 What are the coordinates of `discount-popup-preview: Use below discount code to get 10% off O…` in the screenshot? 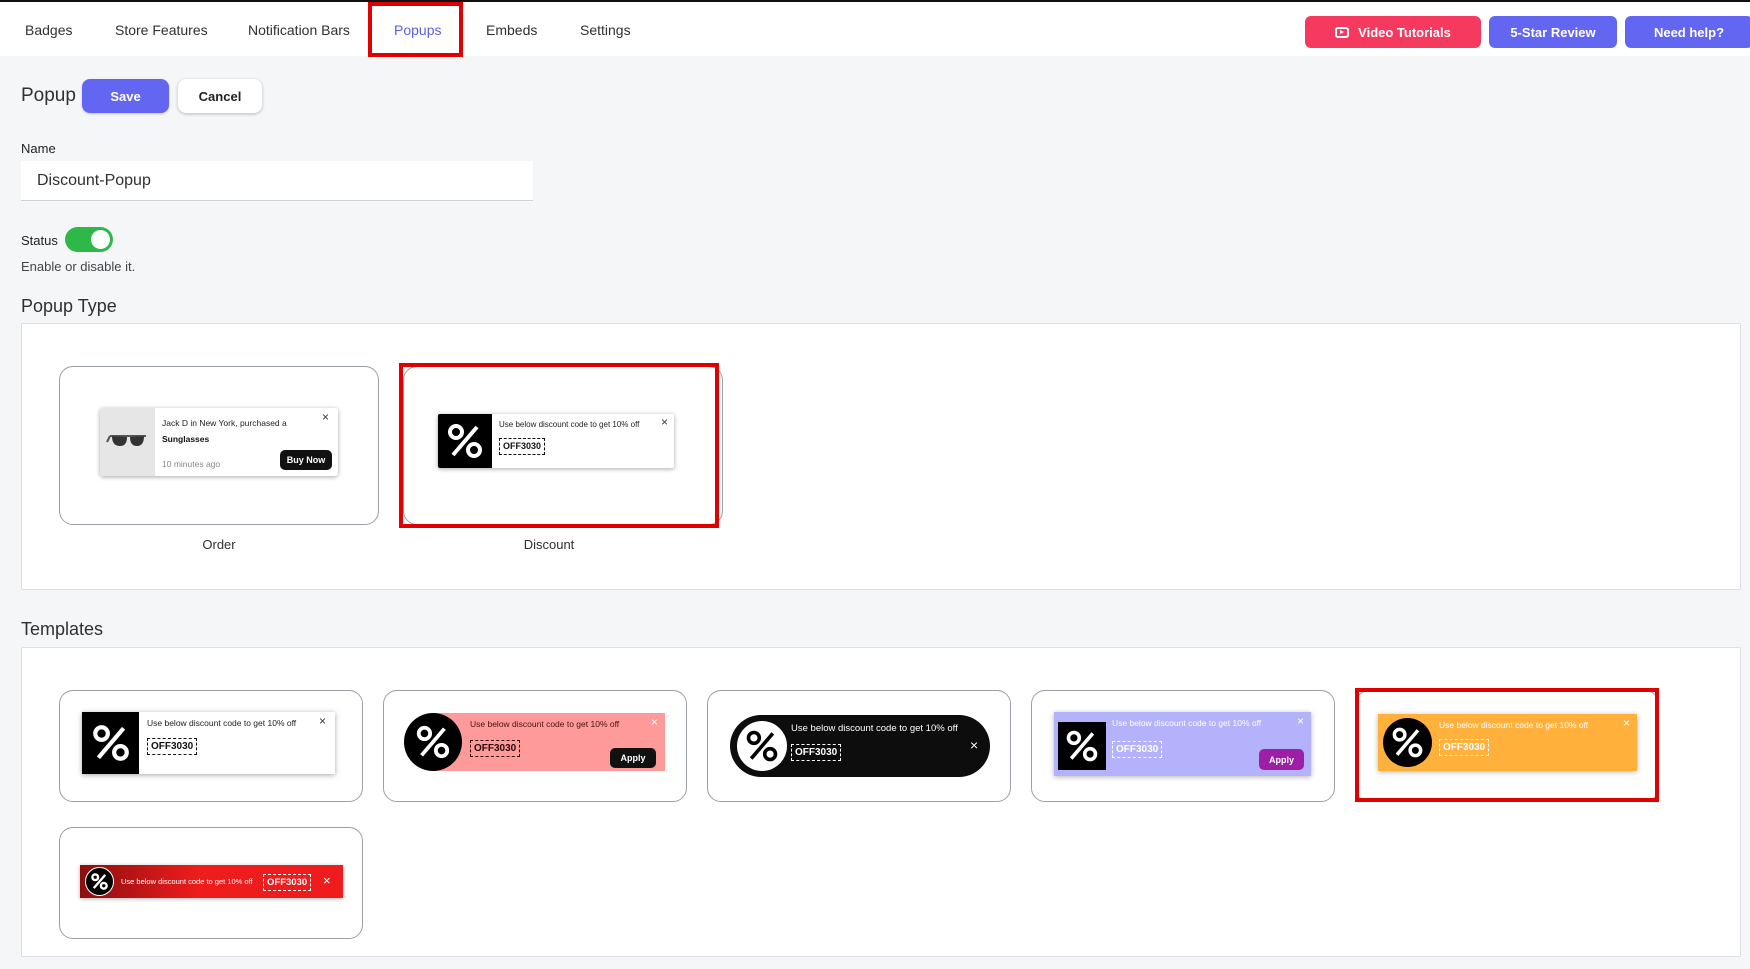 It's located at (556, 441).